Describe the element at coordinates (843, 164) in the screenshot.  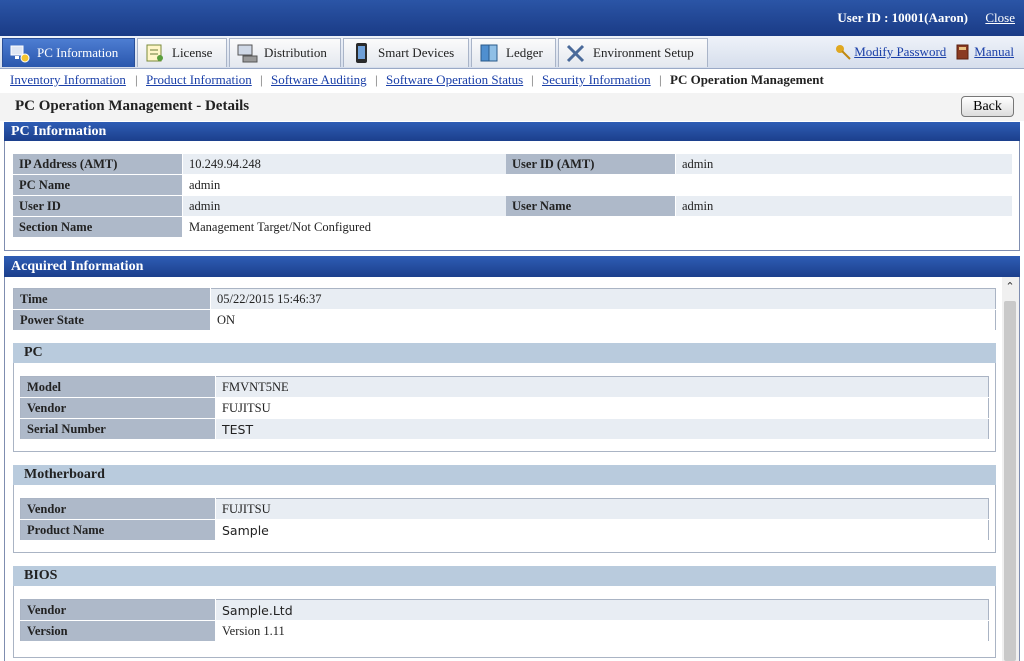
I see `user-id-amt-value: admin` at that location.